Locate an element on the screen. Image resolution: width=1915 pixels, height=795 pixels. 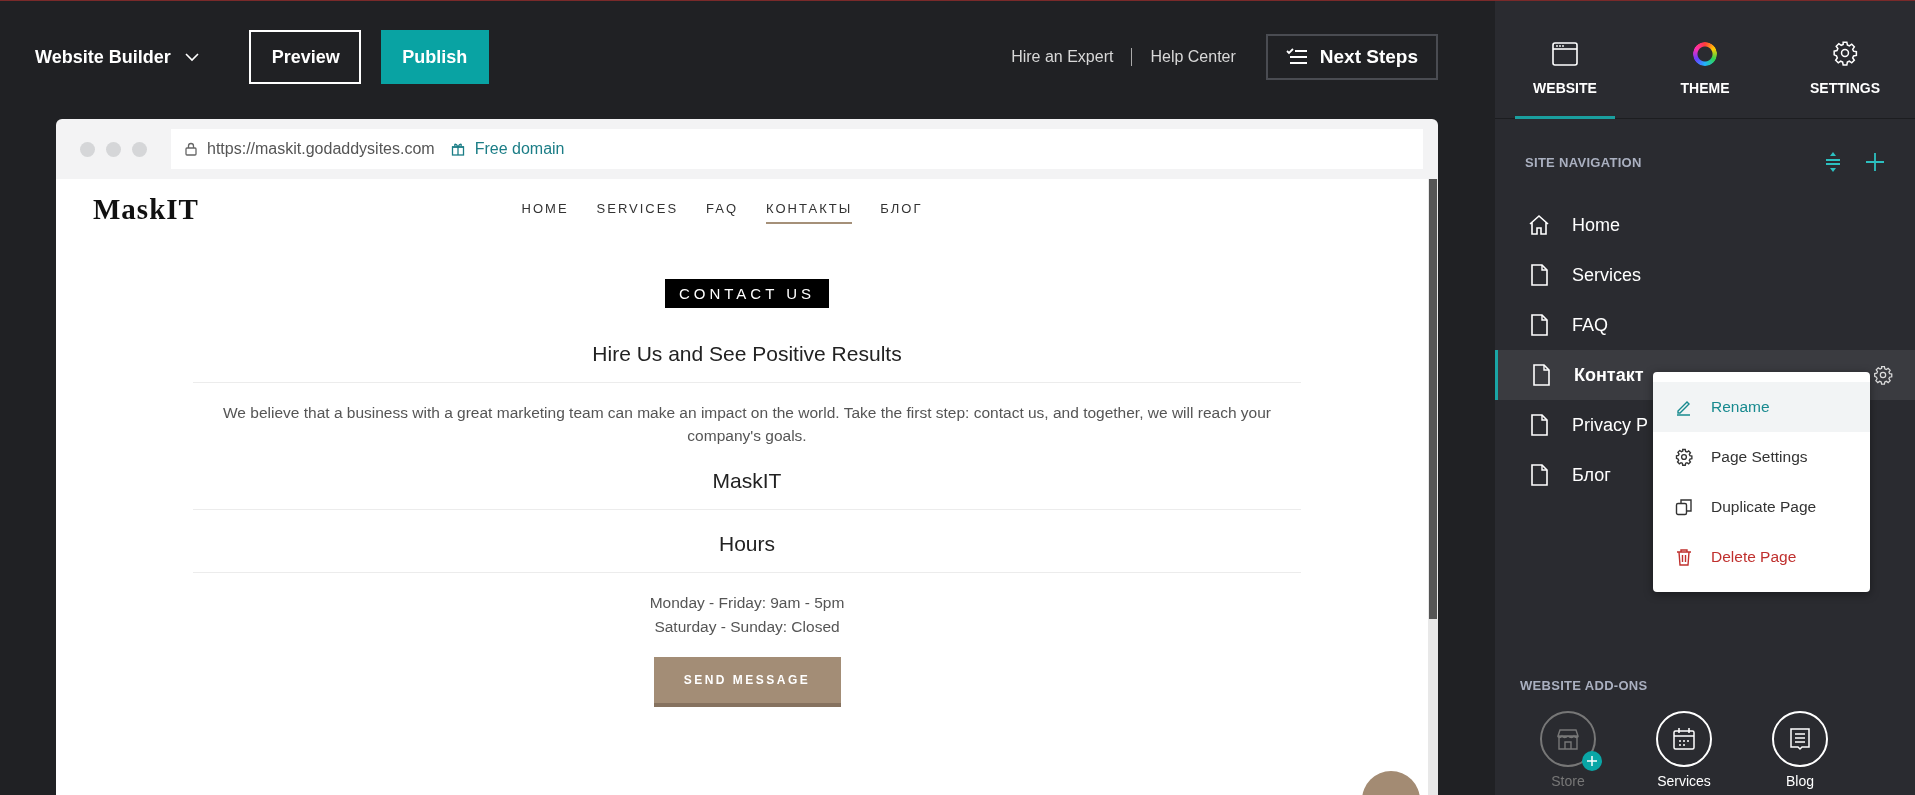
section-title: SITE NAVIGATION is located at coordinates (1583, 162).